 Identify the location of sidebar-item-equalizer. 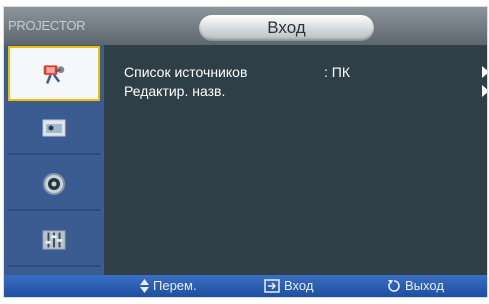
(54, 240).